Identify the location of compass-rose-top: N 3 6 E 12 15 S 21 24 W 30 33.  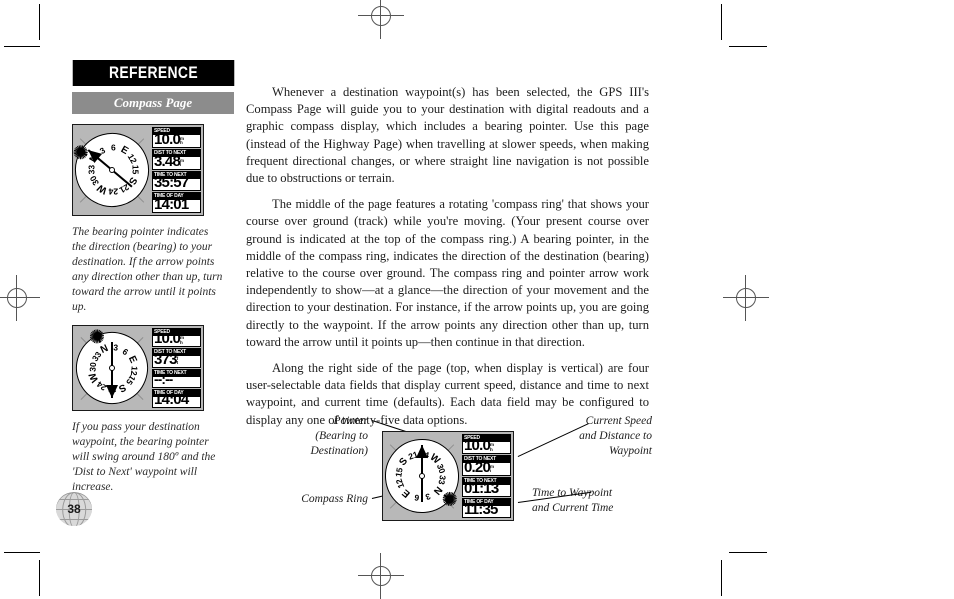
(112, 170).